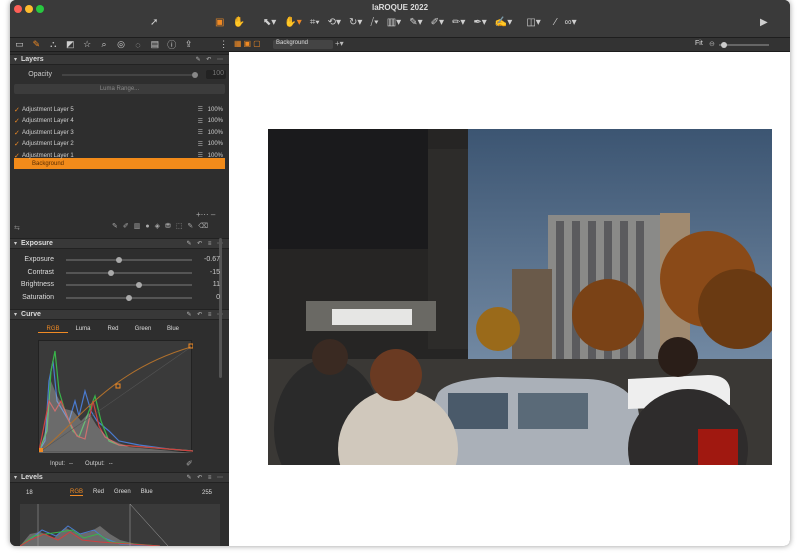 Image resolution: width=800 pixels, height=558 pixels. I want to click on add-layer-icon: +⋯ –, so click(205, 214).